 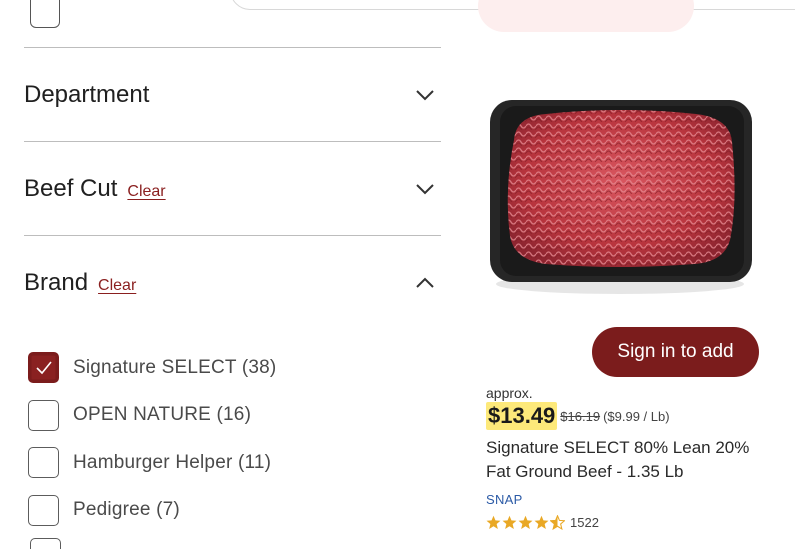 I want to click on filter-beef-cut: Beef Cut Clear, so click(x=232, y=188).